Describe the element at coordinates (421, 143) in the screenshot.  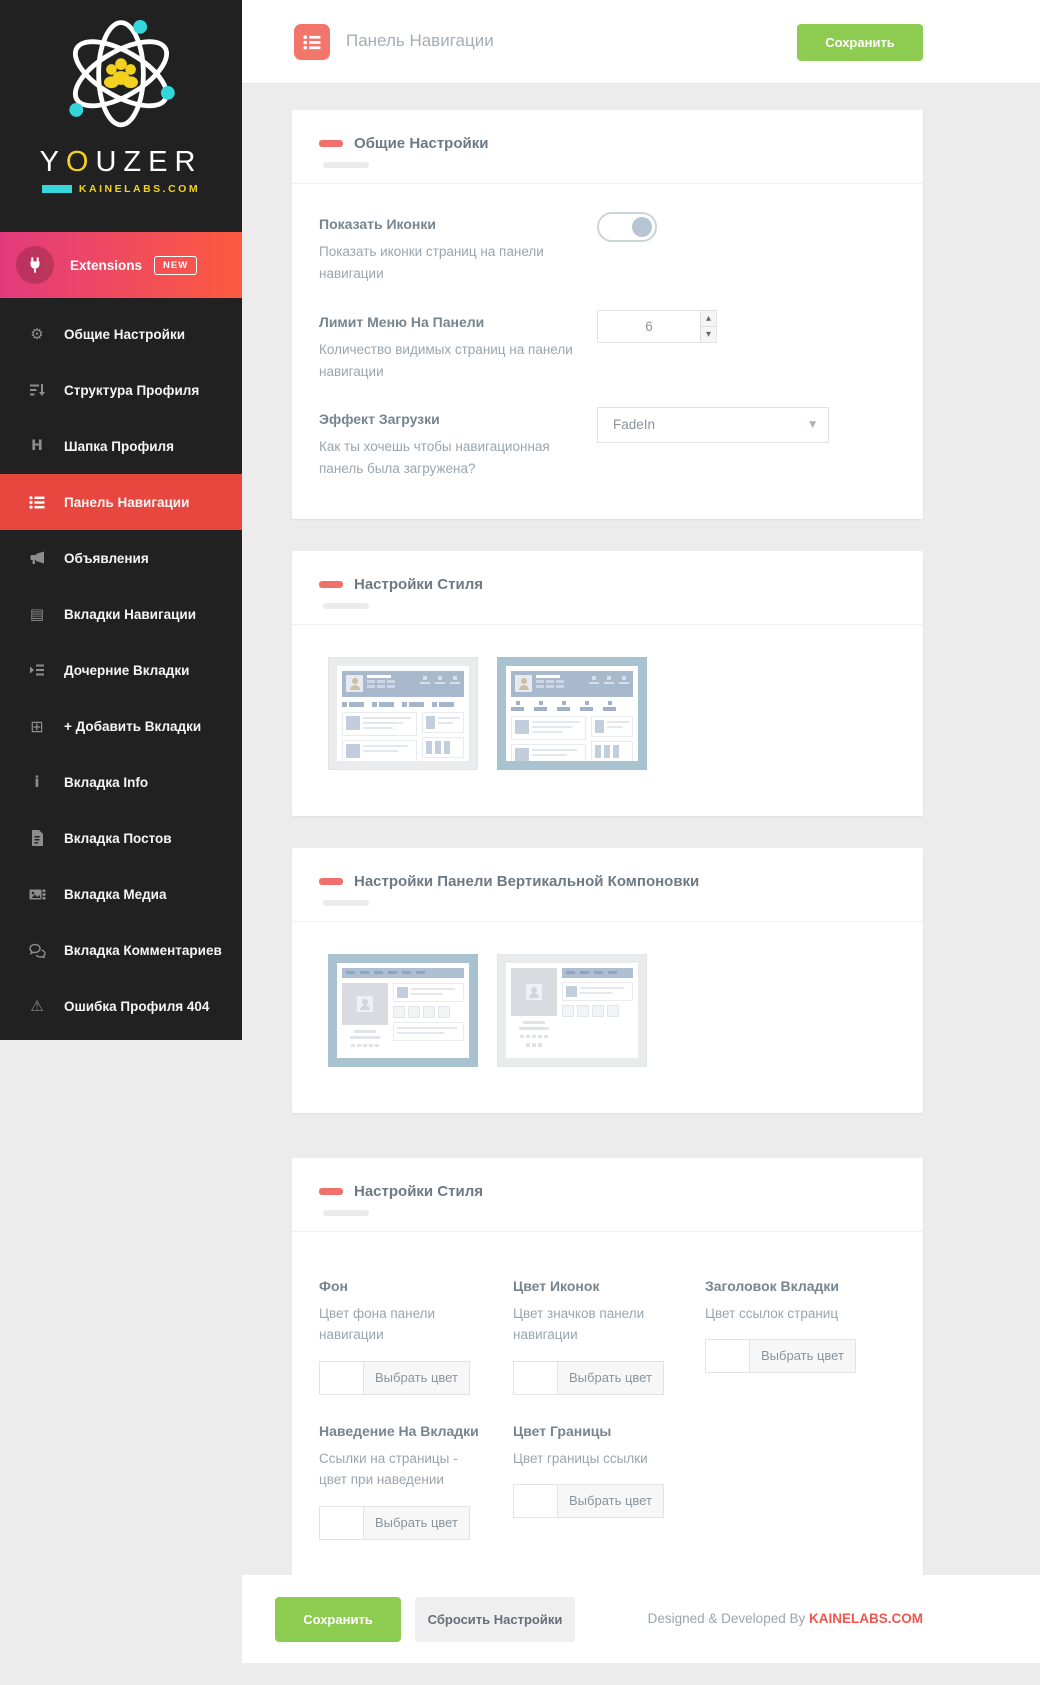
I see `section-title: Общие Настройки` at that location.